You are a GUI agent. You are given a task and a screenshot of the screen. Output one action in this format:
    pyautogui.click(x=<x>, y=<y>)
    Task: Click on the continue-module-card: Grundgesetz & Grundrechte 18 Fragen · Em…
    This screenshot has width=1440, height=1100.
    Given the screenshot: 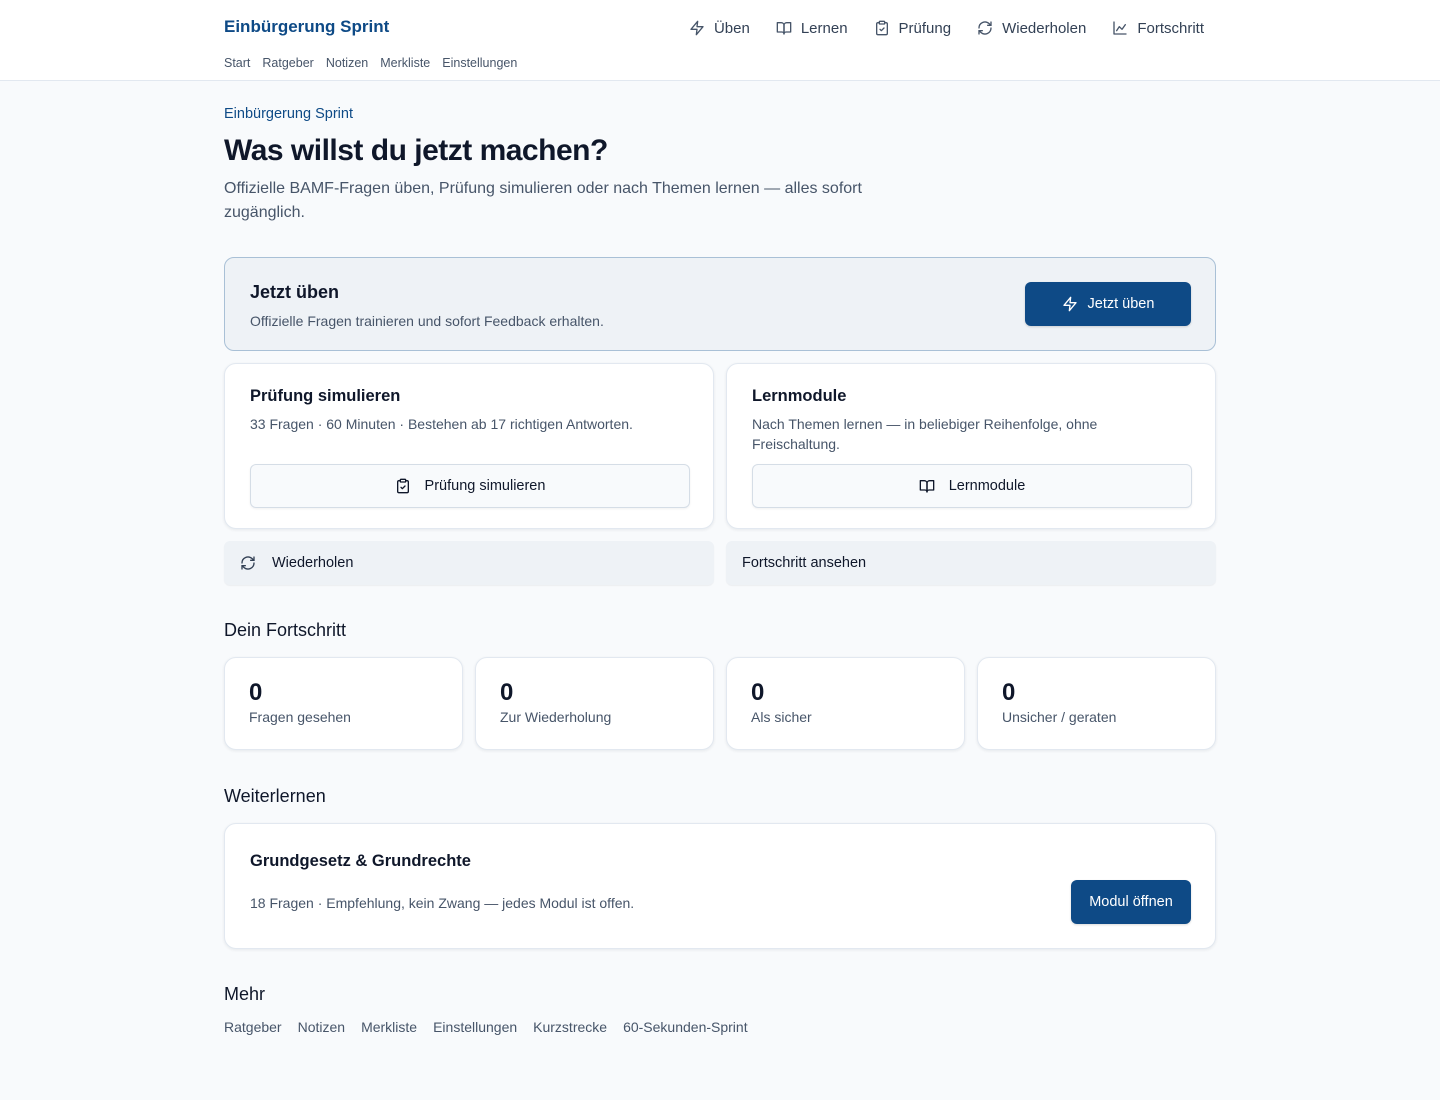 What is the action you would take?
    pyautogui.click(x=720, y=886)
    